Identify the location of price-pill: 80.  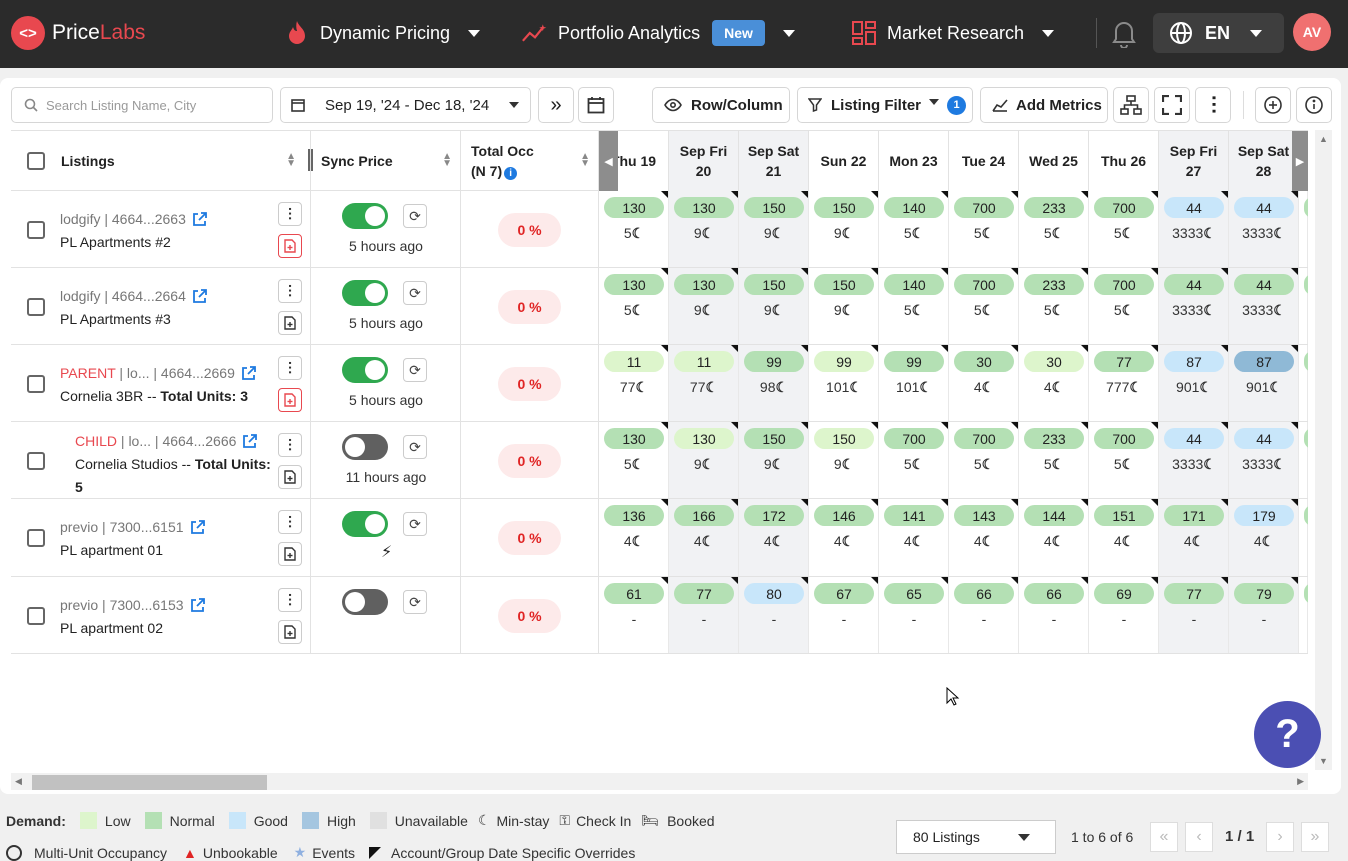
(774, 593).